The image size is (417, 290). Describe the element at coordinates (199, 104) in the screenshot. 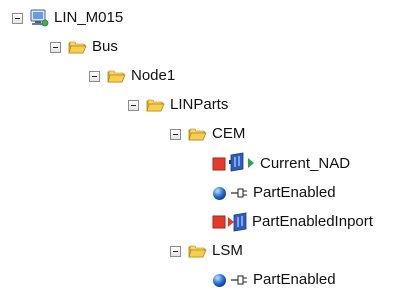

I see `tree-node-label: LINParts` at that location.